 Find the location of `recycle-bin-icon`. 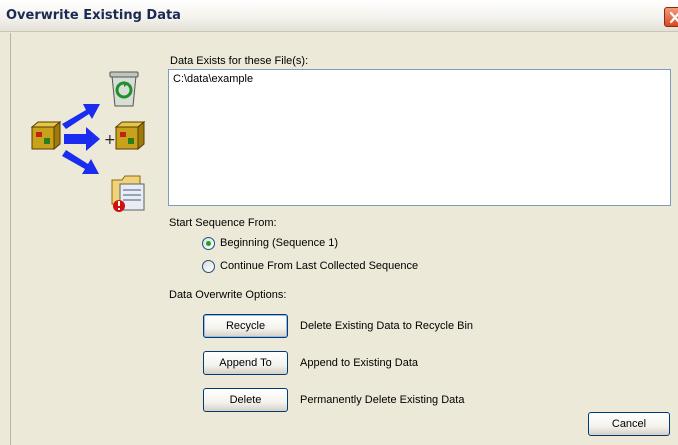

recycle-bin-icon is located at coordinates (124, 89).